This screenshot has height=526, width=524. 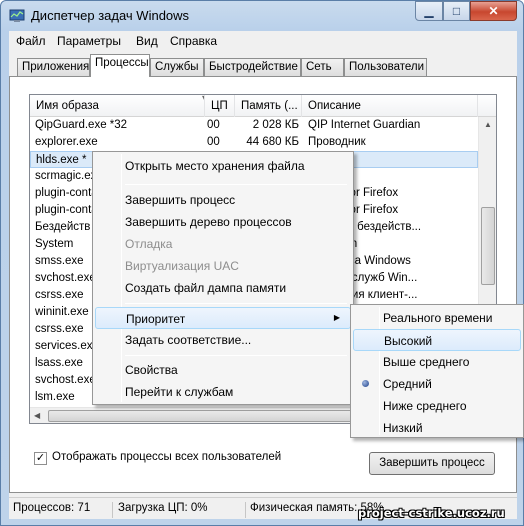 I want to click on close-button: ✕, so click(x=493, y=11).